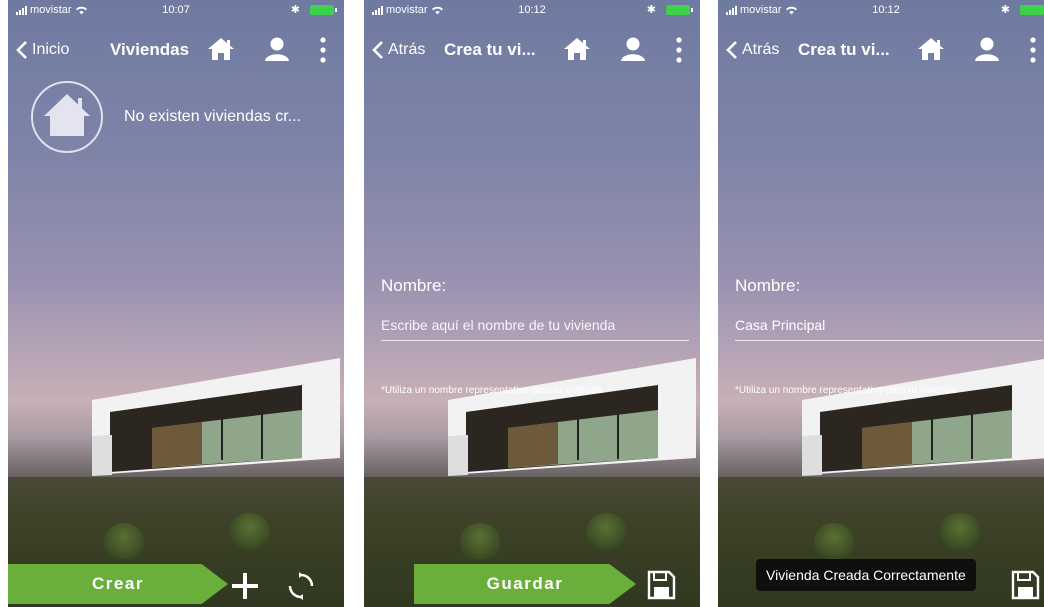 Image resolution: width=1044 pixels, height=607 pixels. Describe the element at coordinates (525, 584) in the screenshot. I see `save-button: Guardar` at that location.